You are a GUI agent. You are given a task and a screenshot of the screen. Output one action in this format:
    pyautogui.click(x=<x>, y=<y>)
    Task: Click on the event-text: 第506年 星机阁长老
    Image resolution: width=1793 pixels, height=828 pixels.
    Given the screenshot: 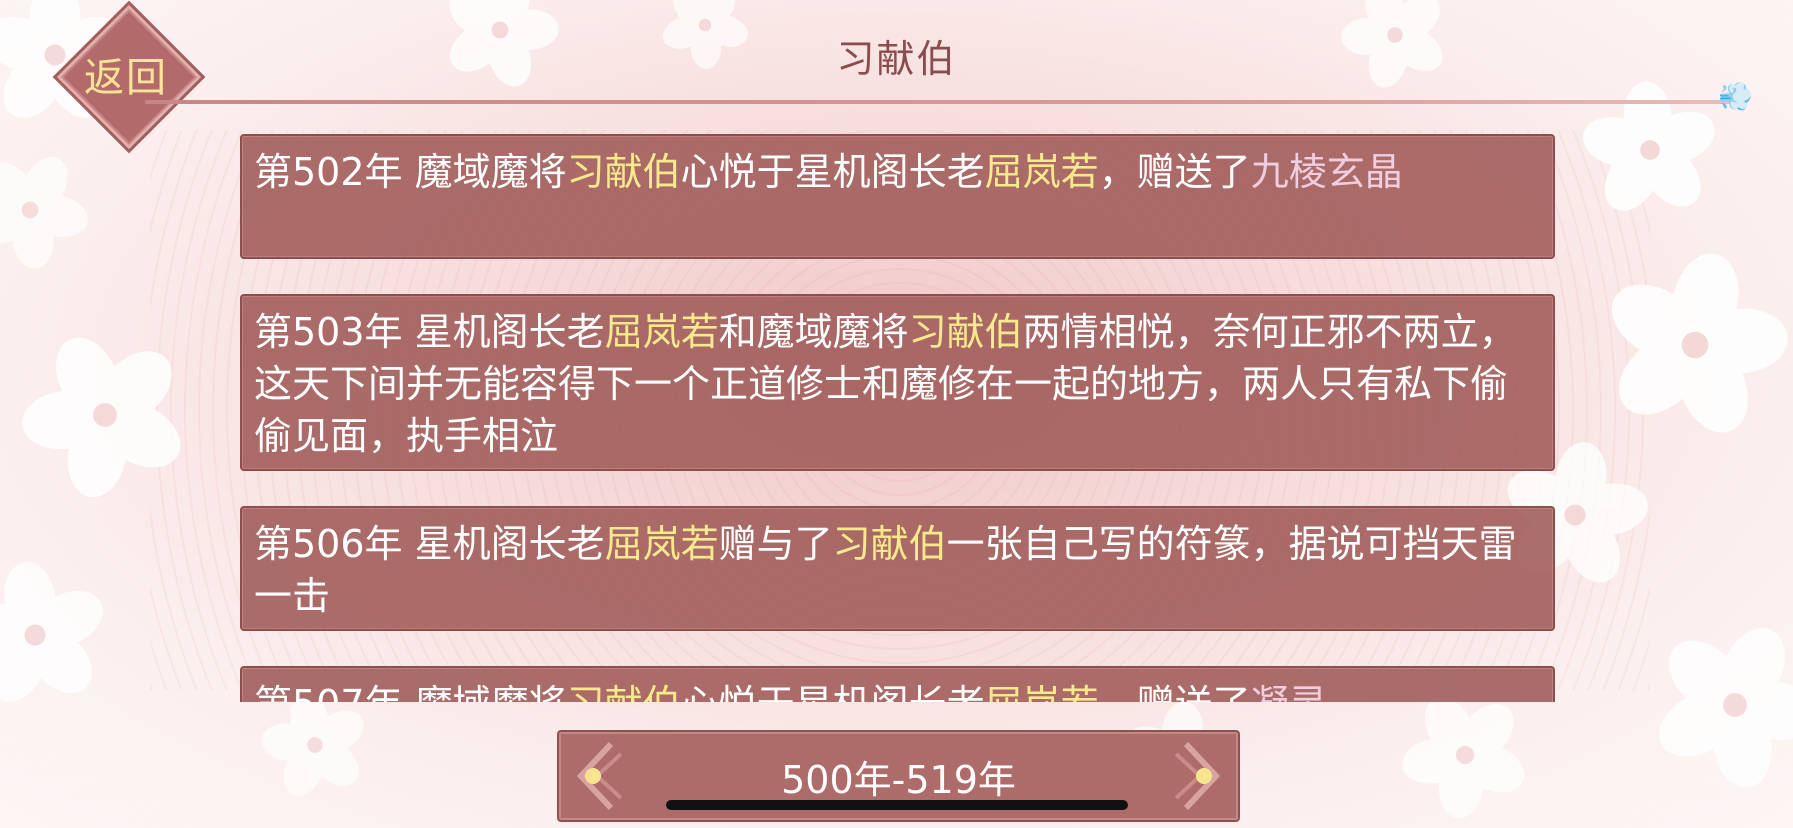 What is the action you would take?
    pyautogui.click(x=429, y=544)
    